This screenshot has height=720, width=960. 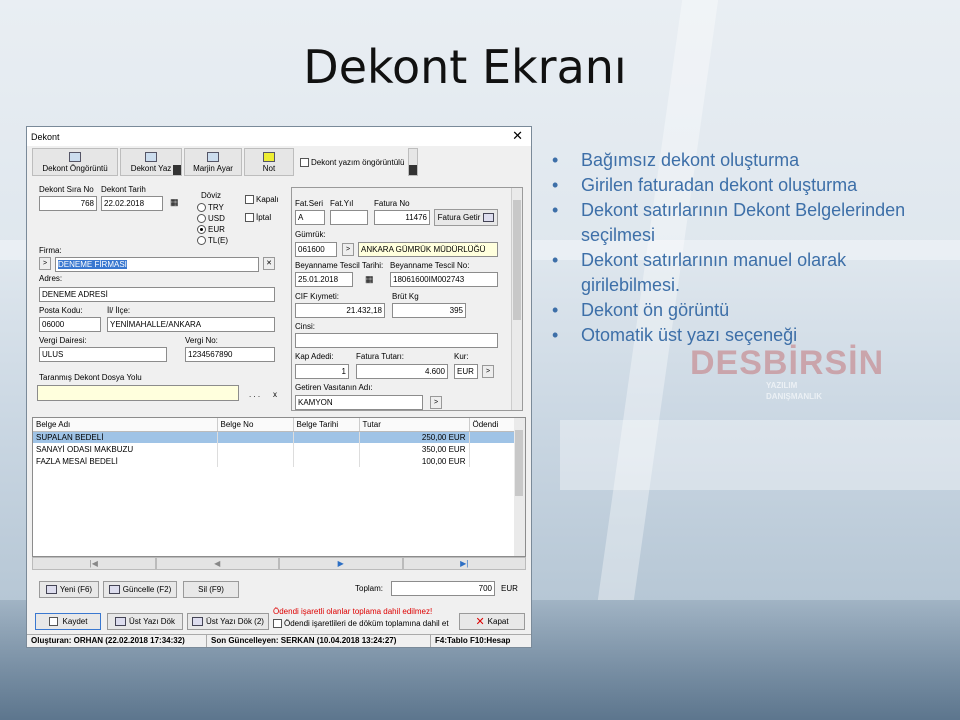 What do you see at coordinates (125, 425) in the screenshot?
I see `col-belge-adi: Belge Adı` at bounding box center [125, 425].